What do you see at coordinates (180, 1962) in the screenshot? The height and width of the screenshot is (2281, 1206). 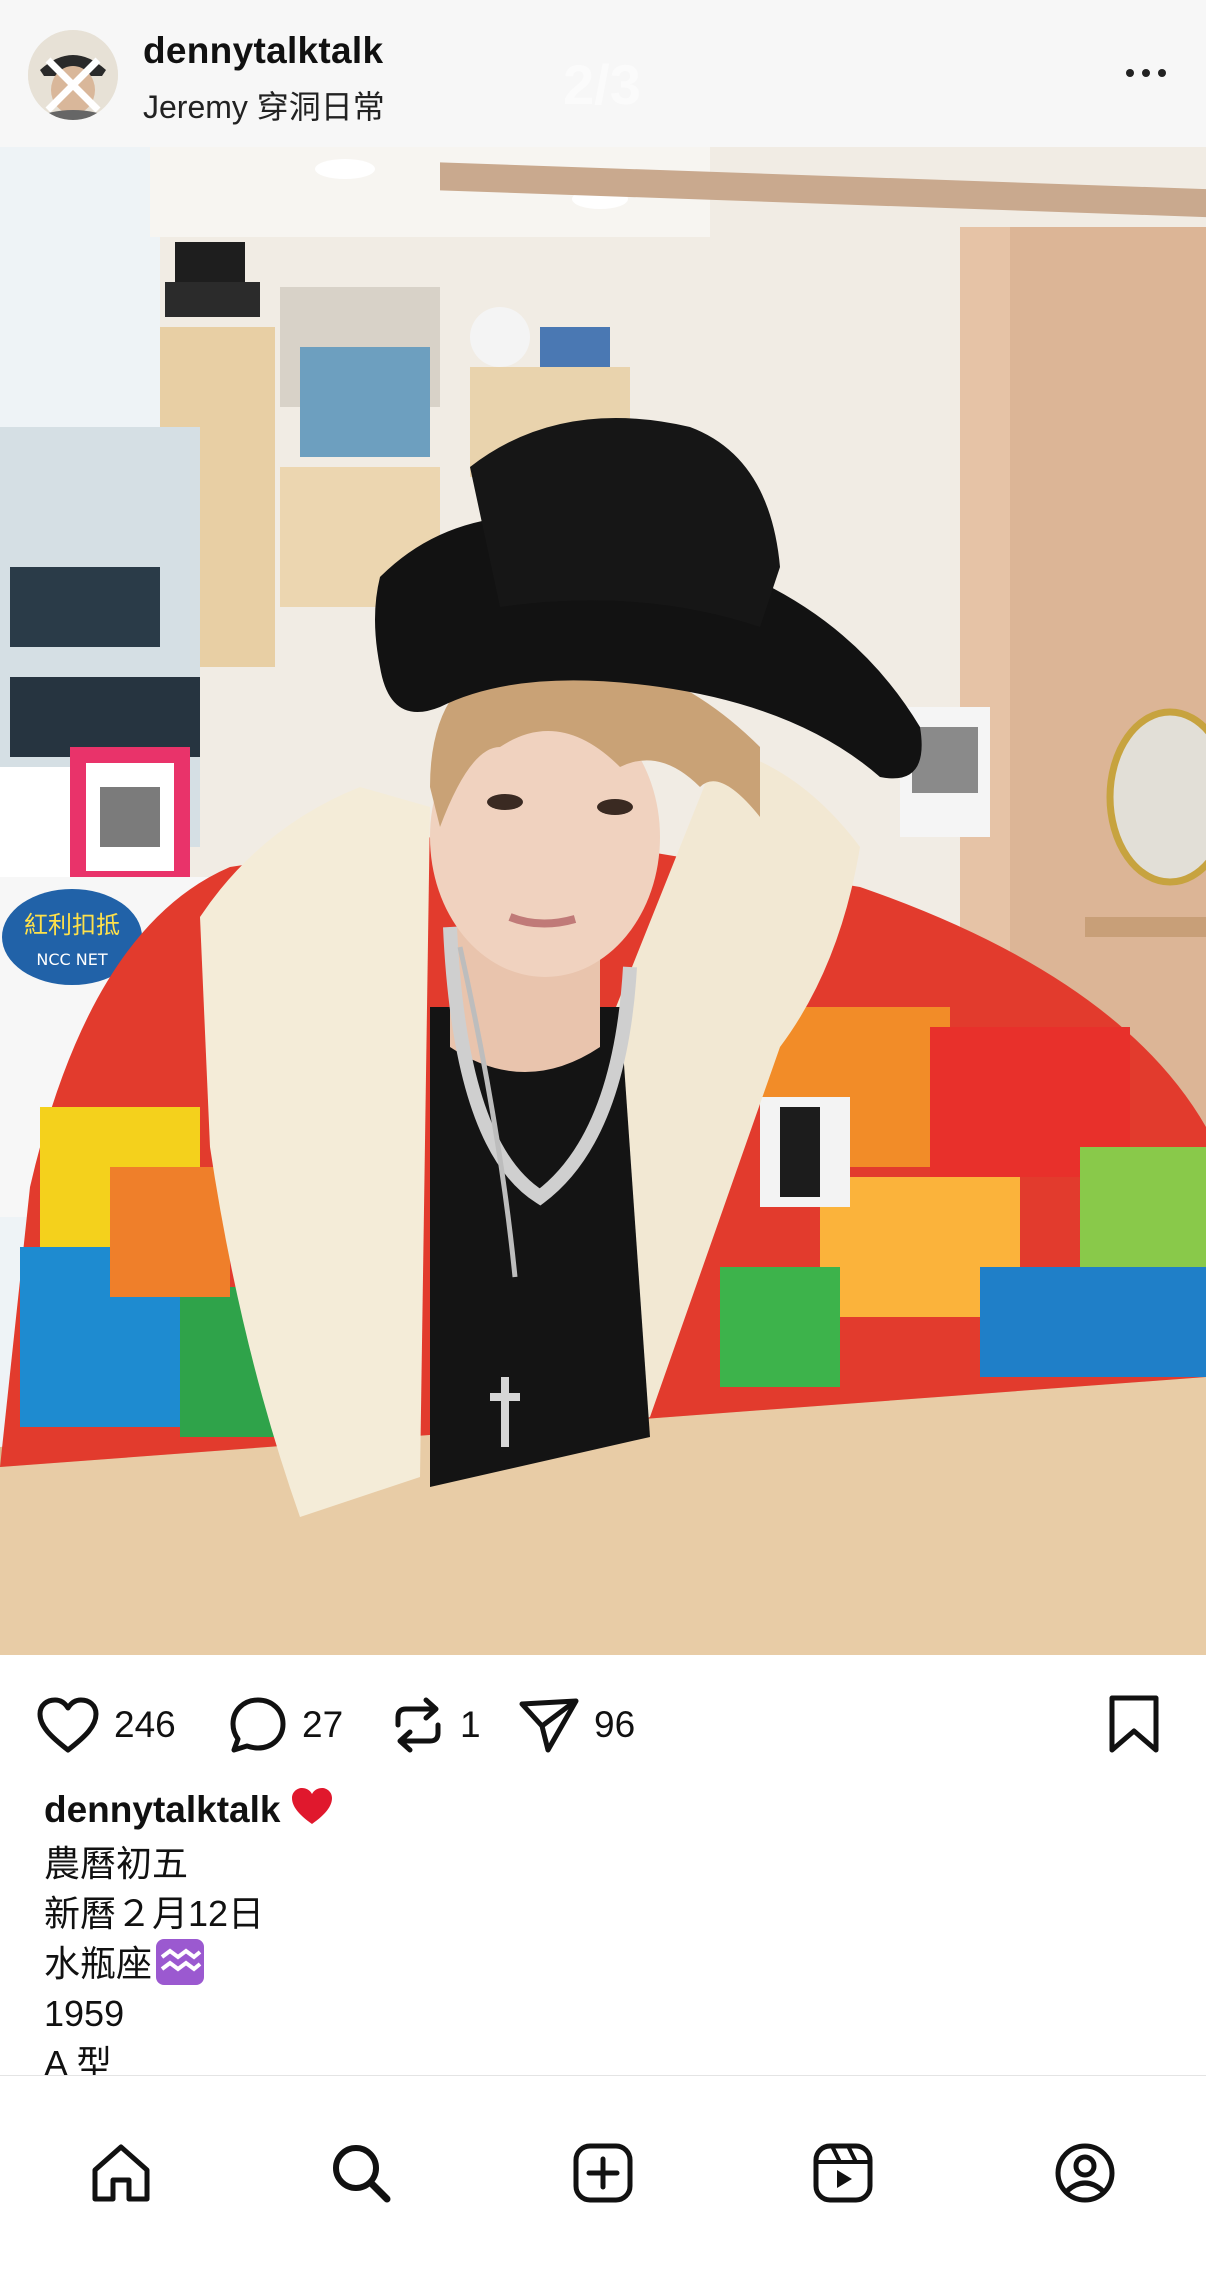 I see `aquarius-emoji-icon` at bounding box center [180, 1962].